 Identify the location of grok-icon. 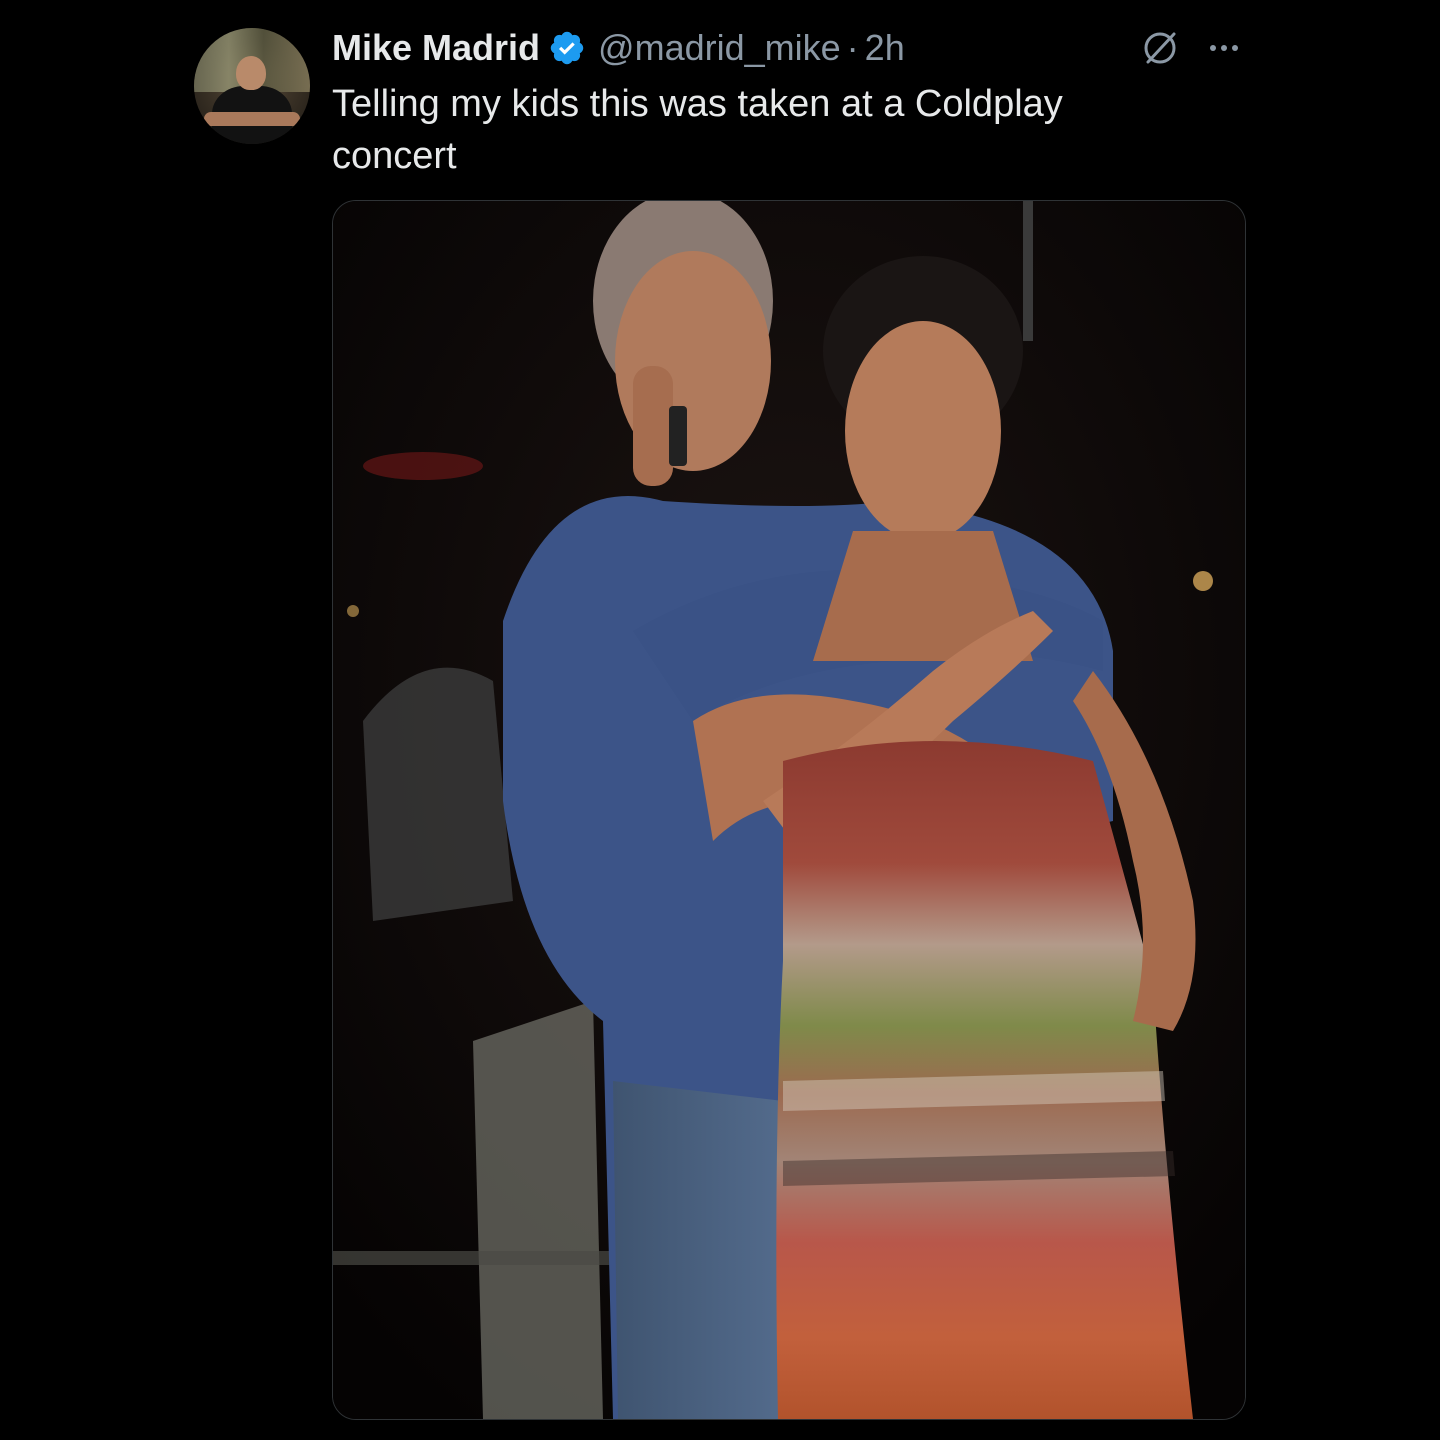
(1160, 48).